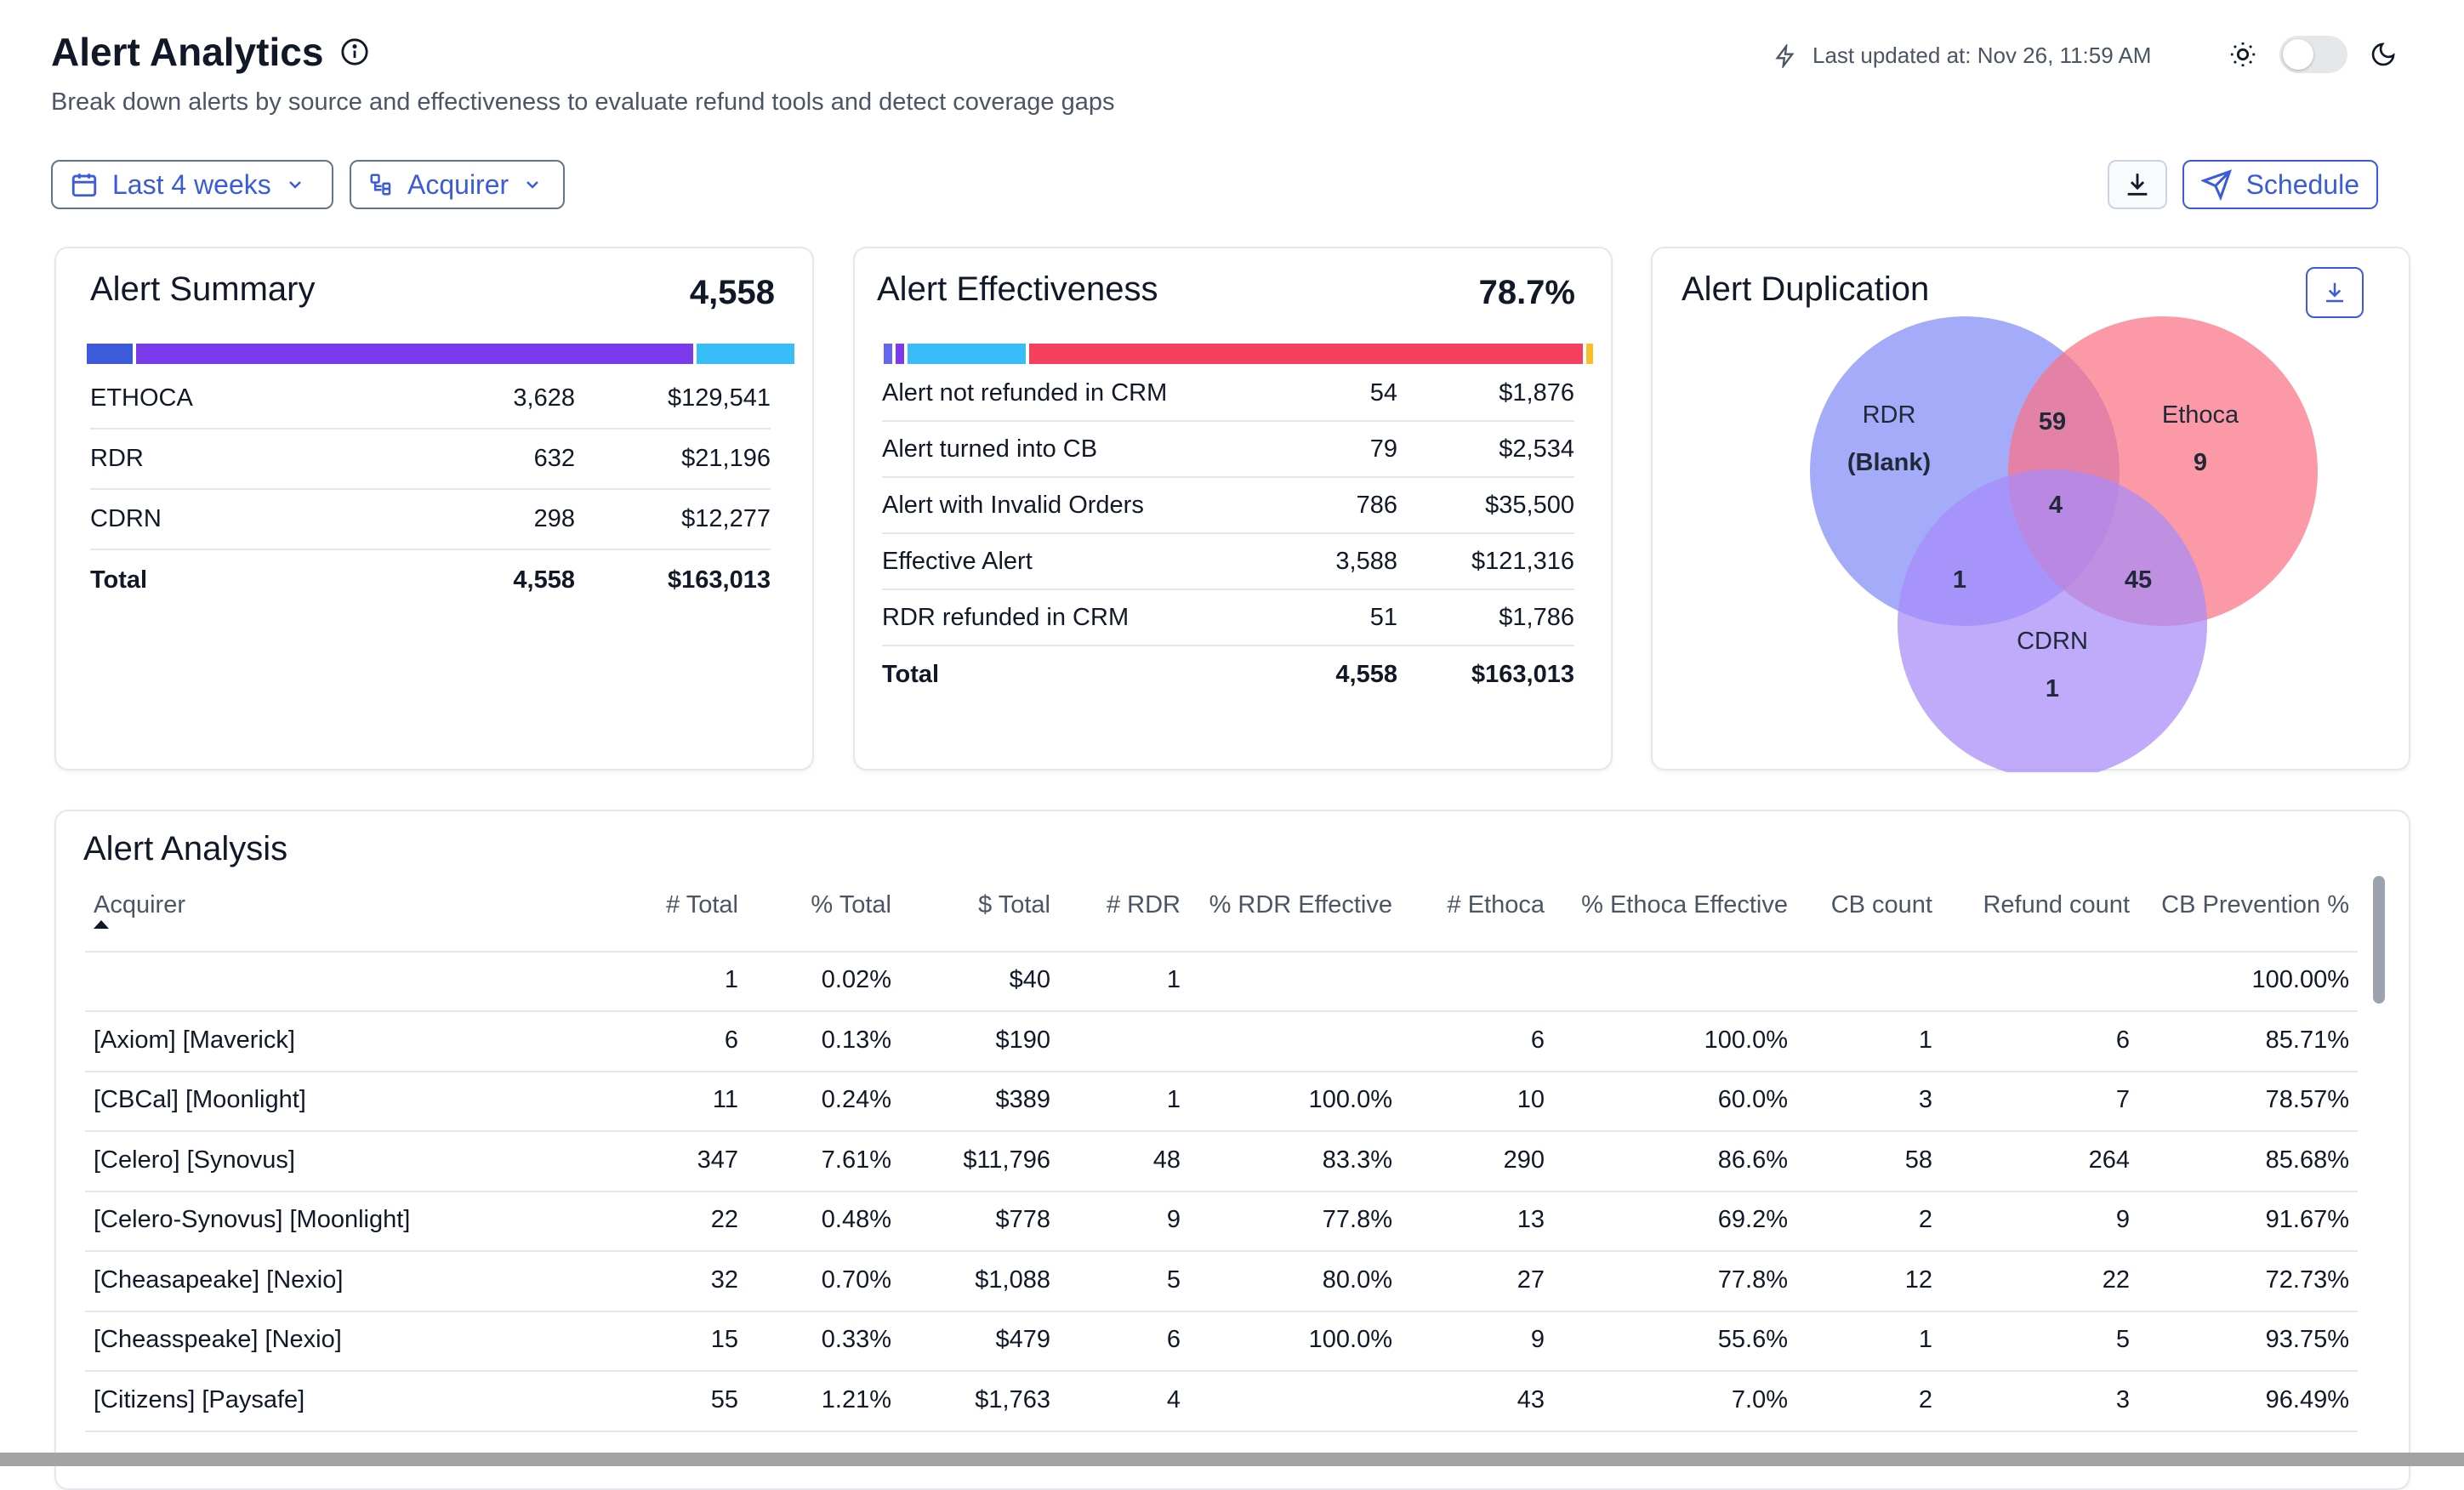 This screenshot has height=1490, width=2464. Describe the element at coordinates (1684, 905) in the screenshot. I see `col-ethoca-effective: % Ethoca Effective` at that location.